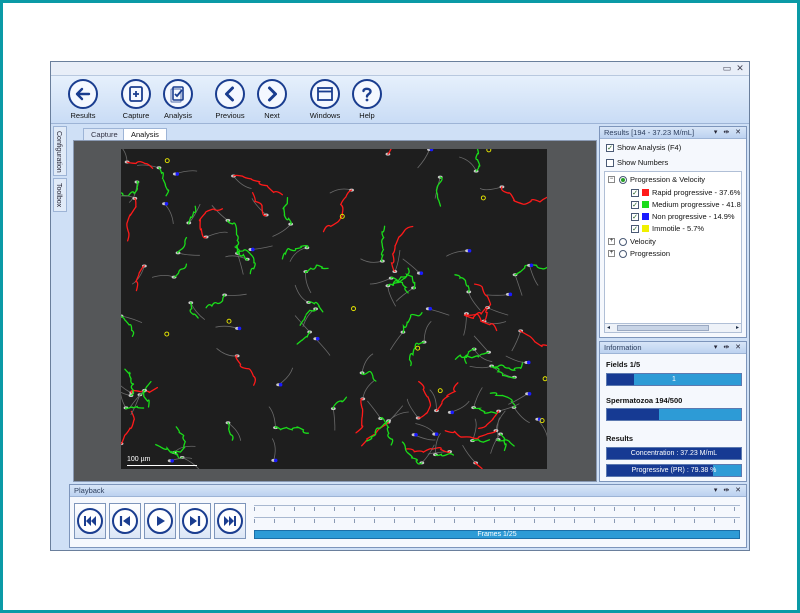  What do you see at coordinates (497, 521) in the screenshot?
I see `frame-slider-bottom` at bounding box center [497, 521].